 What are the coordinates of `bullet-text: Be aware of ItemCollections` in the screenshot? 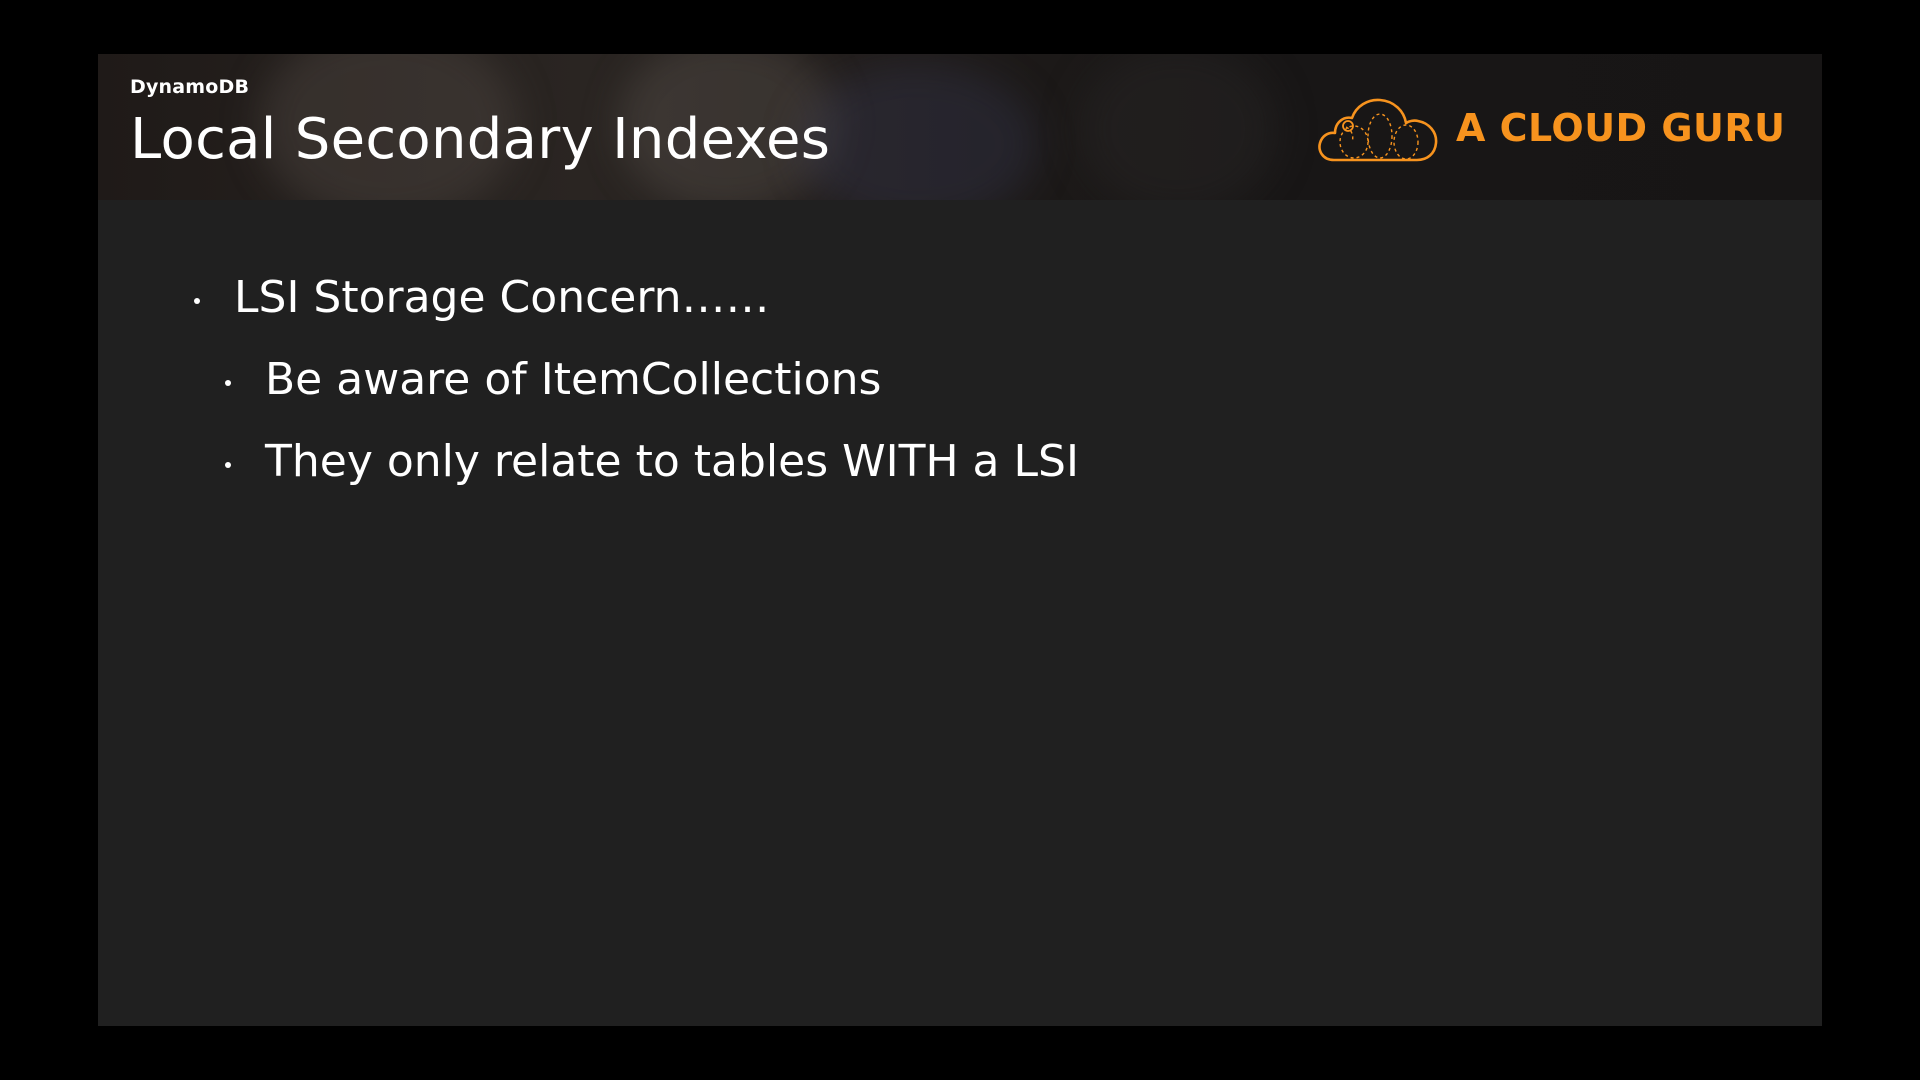 It's located at (573, 379).